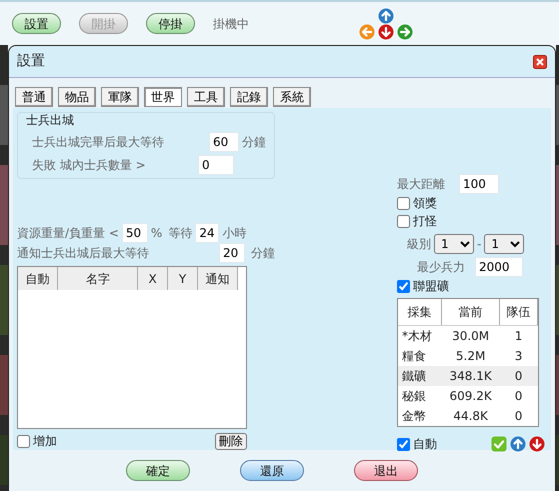 This screenshot has width=559, height=491. Describe the element at coordinates (419, 244) in the screenshot. I see `field-label: 級別` at that location.